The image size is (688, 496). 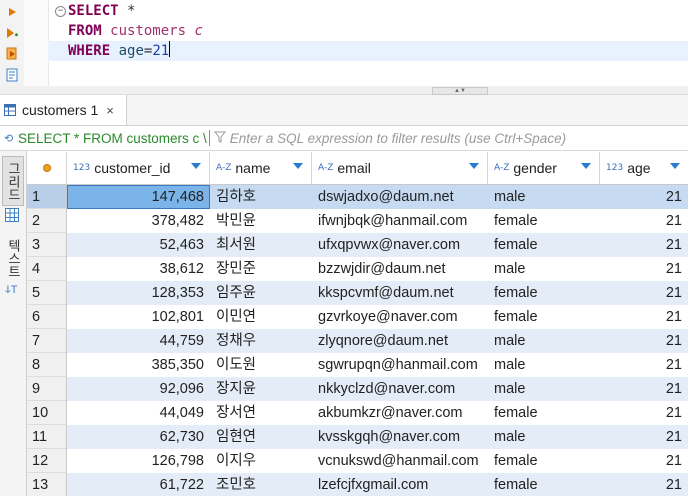 What do you see at coordinates (400, 365) in the screenshot?
I see `cell-email: sgwrupqn@hanmail.com` at bounding box center [400, 365].